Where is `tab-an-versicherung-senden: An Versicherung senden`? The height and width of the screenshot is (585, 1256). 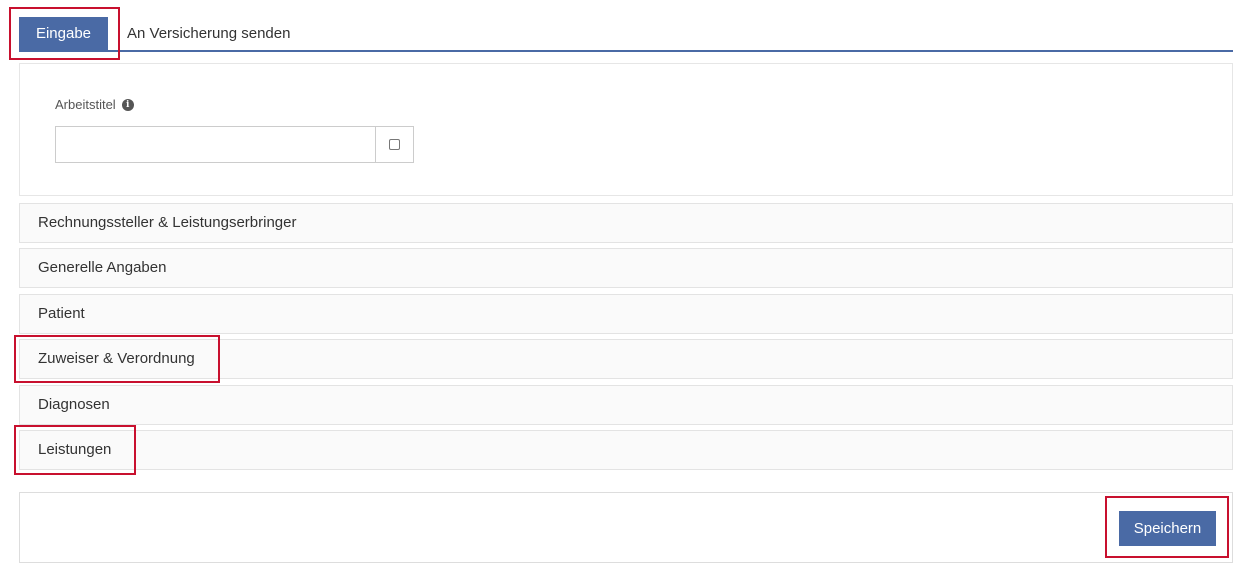 tab-an-versicherung-senden: An Versicherung senden is located at coordinates (208, 33).